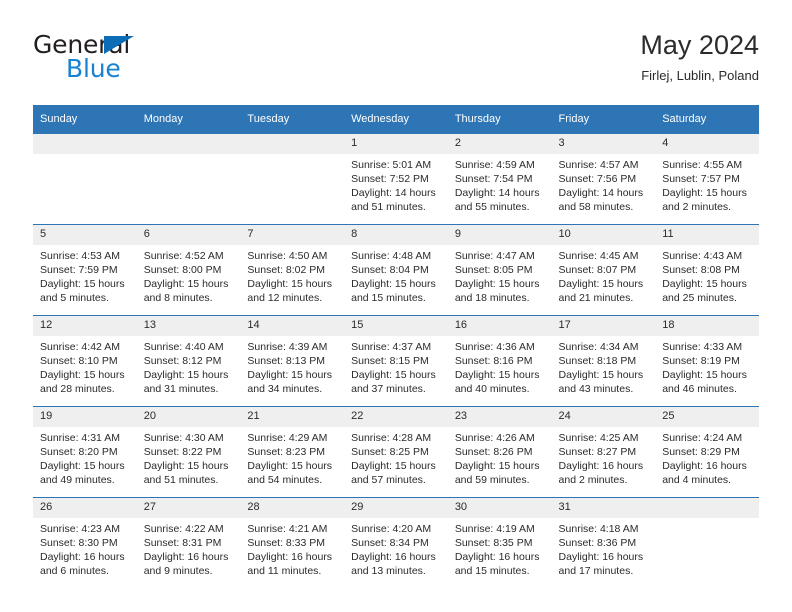 The height and width of the screenshot is (612, 792). I want to click on weekday-header-wednesday: Wednesday, so click(396, 119).